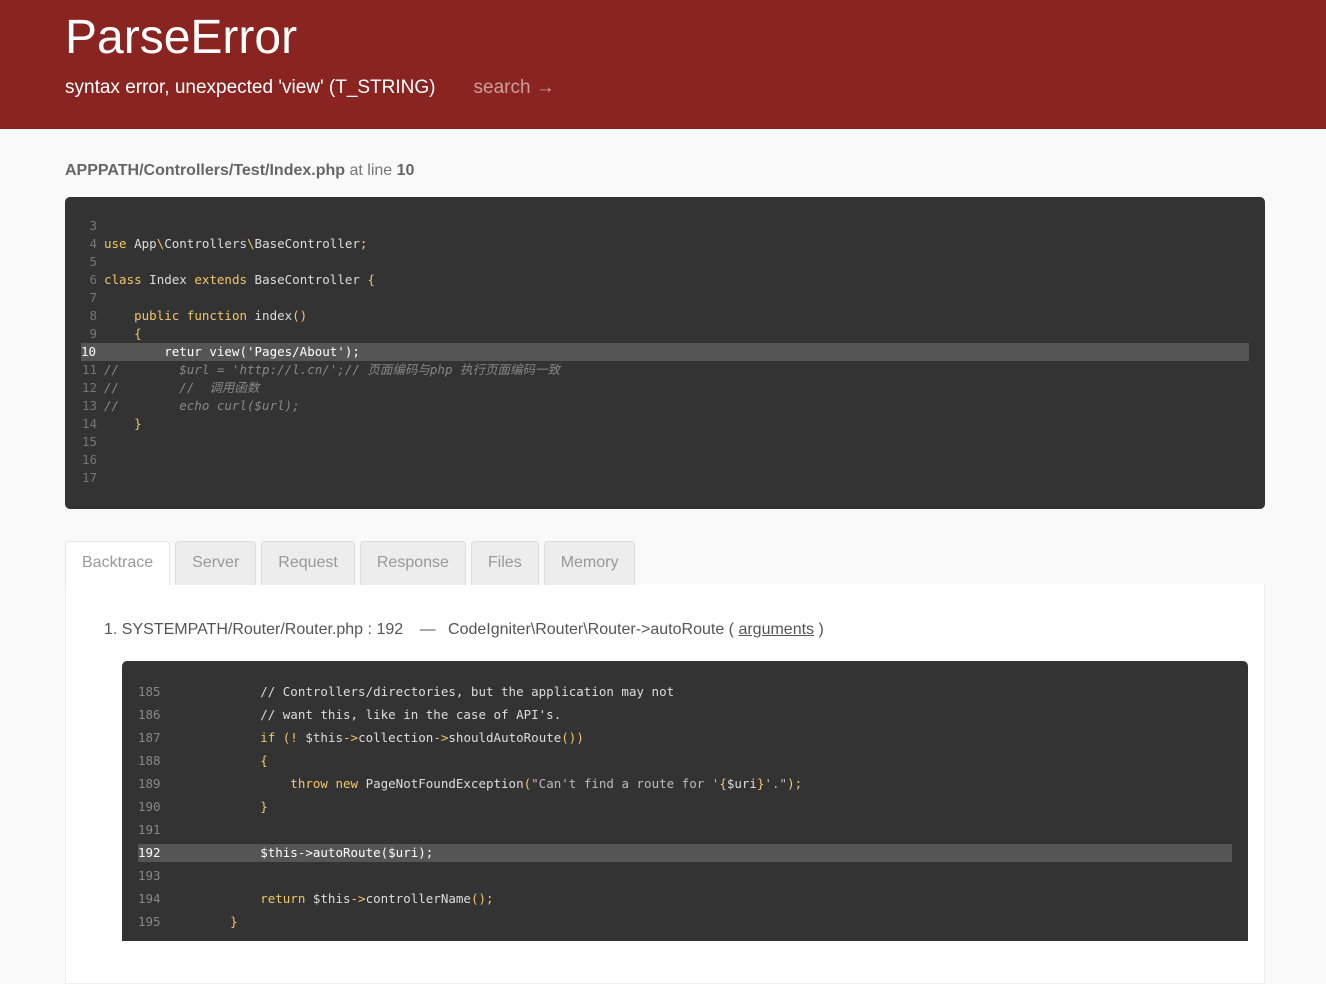  What do you see at coordinates (89, 477) in the screenshot?
I see `line-number: 17` at bounding box center [89, 477].